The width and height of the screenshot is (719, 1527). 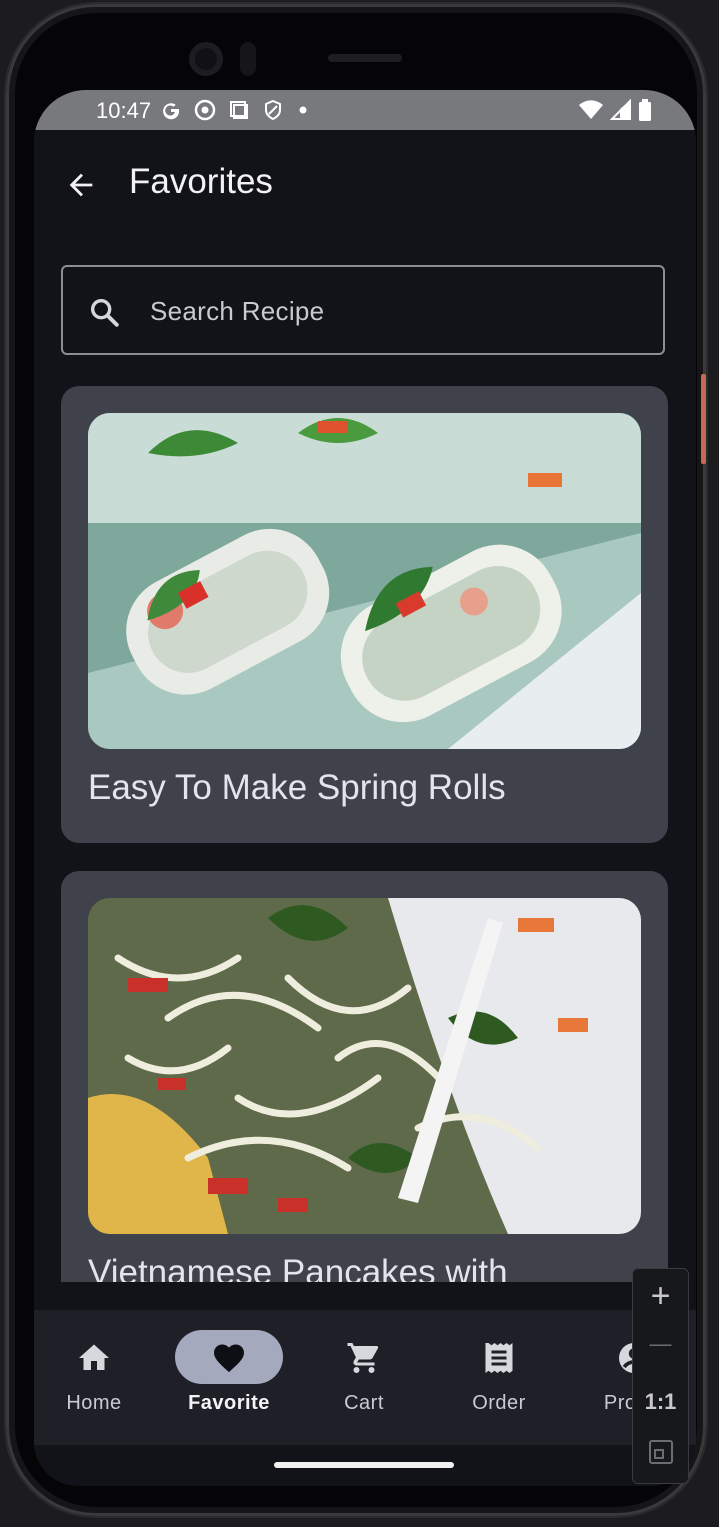 What do you see at coordinates (499, 1358) in the screenshot?
I see `receipt-icon` at bounding box center [499, 1358].